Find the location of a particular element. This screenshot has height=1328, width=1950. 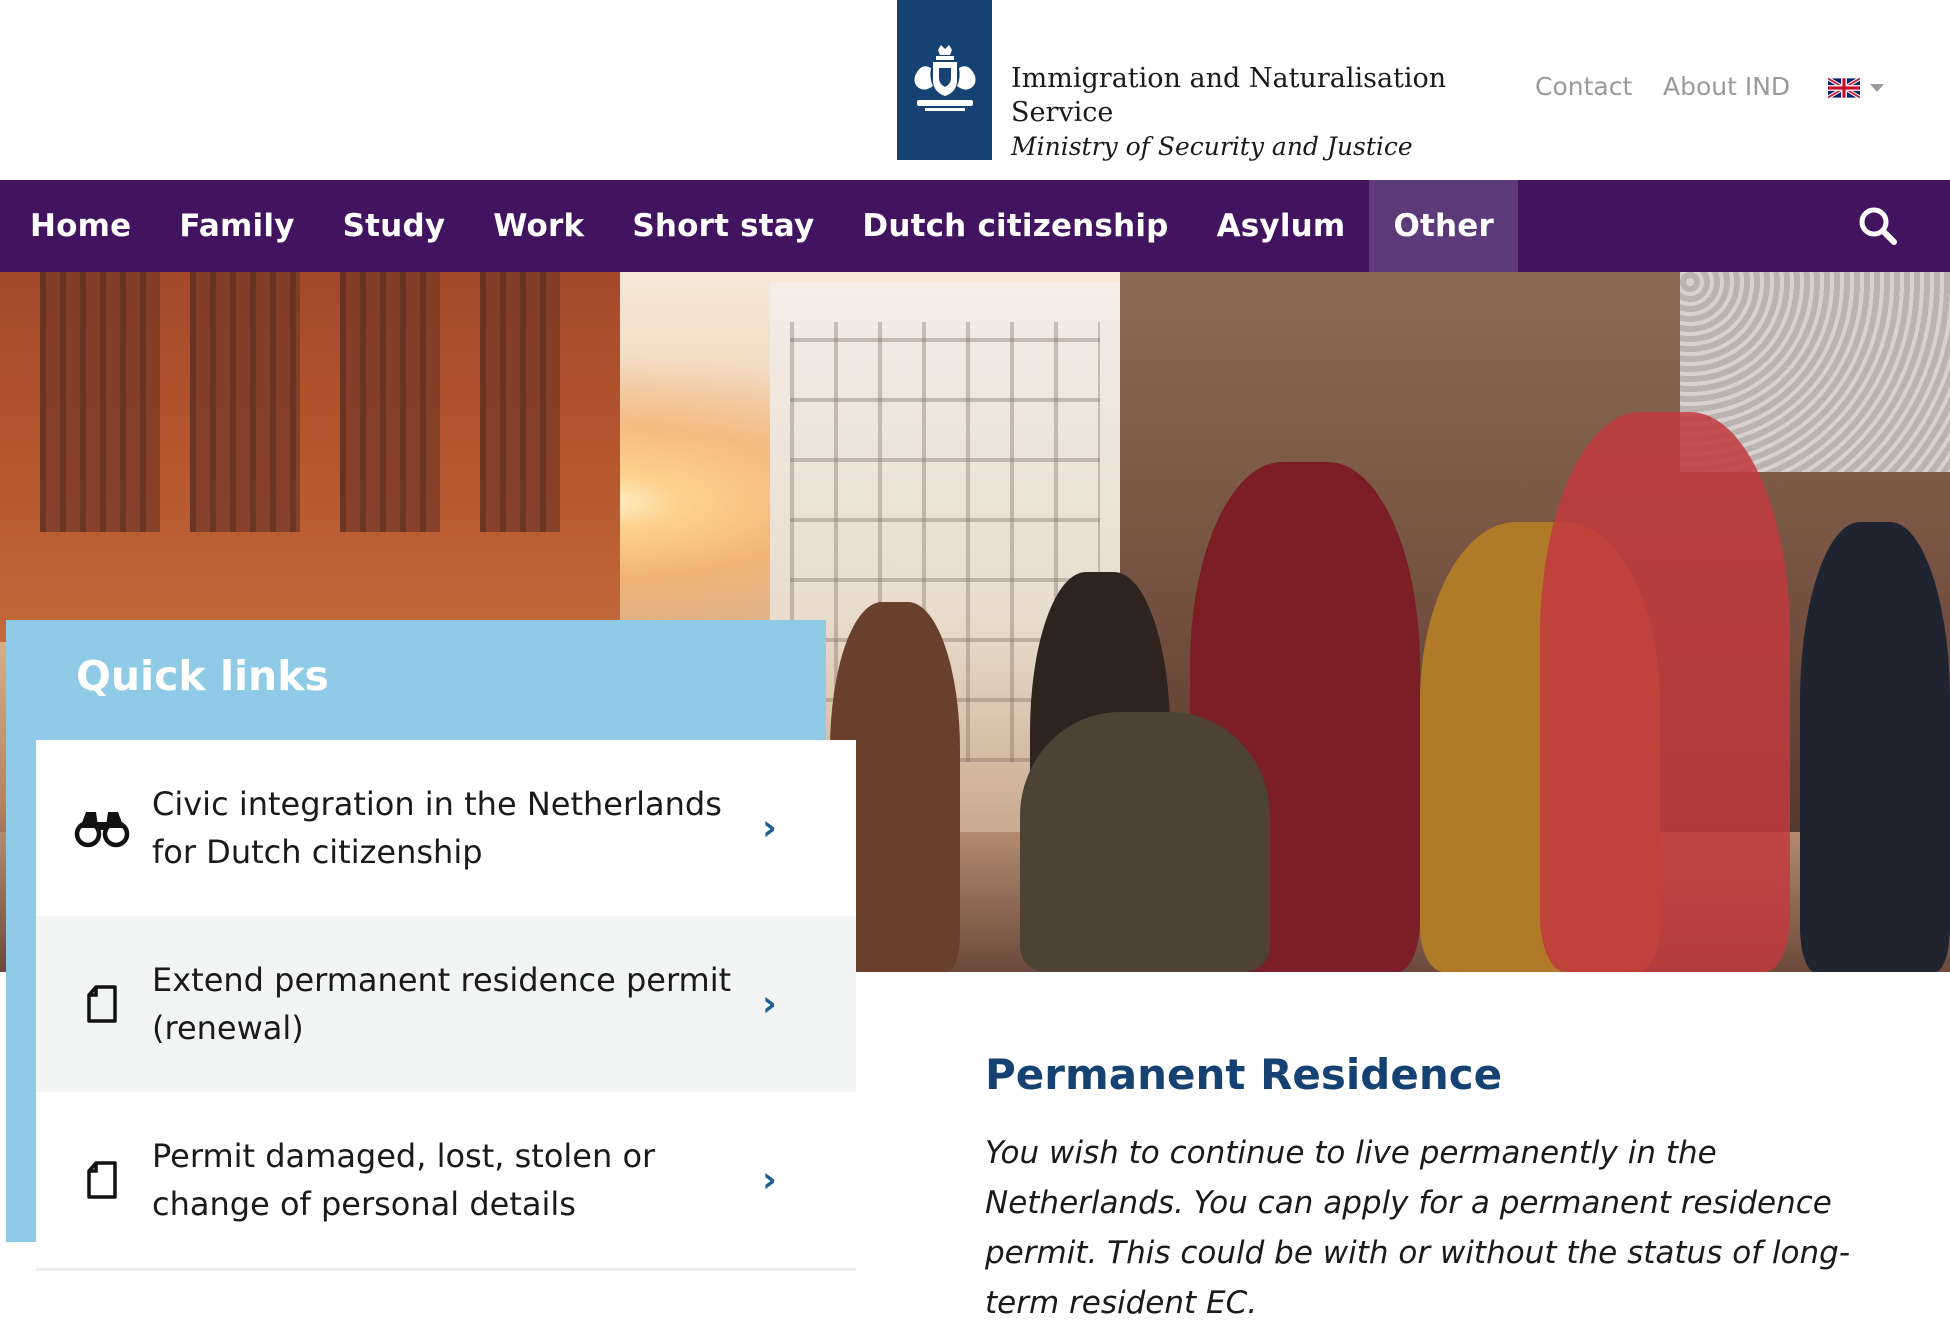

logo-line-service: Service is located at coordinates (1062, 112).